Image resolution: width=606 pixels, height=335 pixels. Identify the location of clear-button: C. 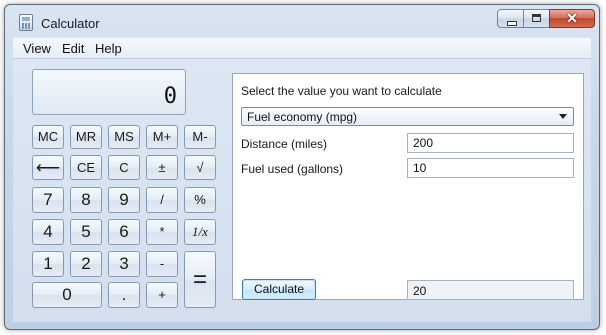
(124, 167).